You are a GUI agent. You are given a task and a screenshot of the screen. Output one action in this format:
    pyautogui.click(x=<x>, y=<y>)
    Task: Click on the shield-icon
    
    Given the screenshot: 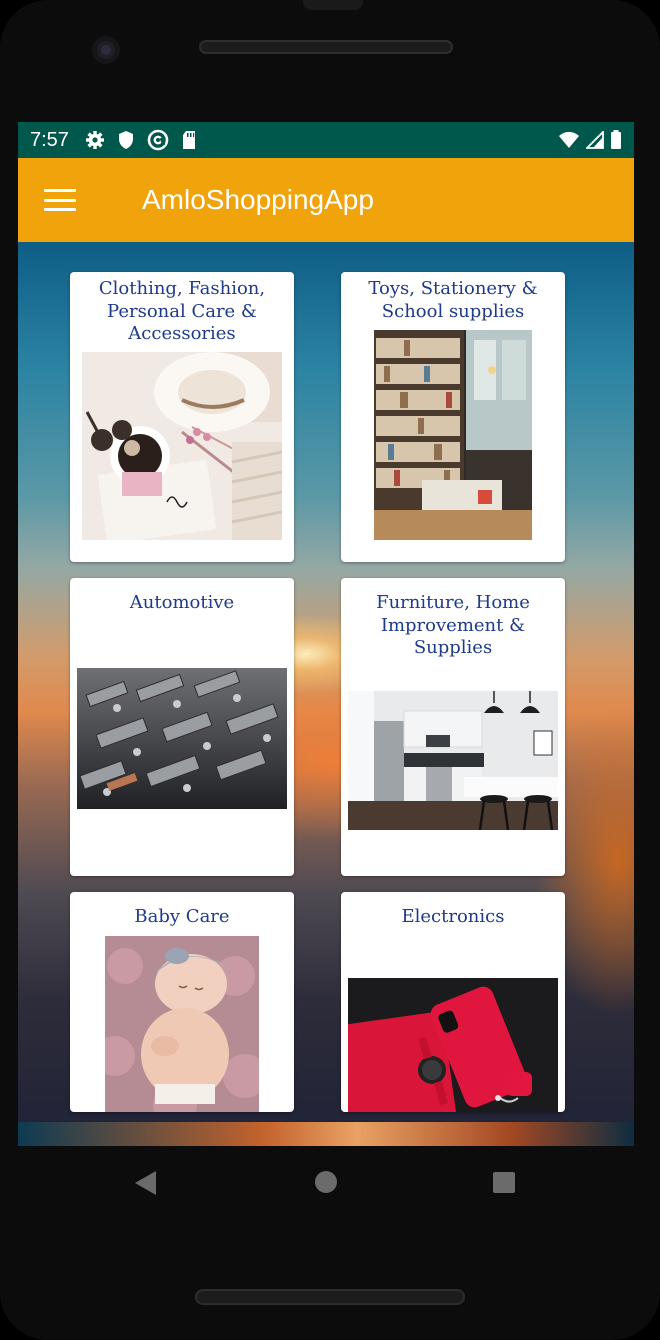 What is the action you would take?
    pyautogui.click(x=125, y=140)
    